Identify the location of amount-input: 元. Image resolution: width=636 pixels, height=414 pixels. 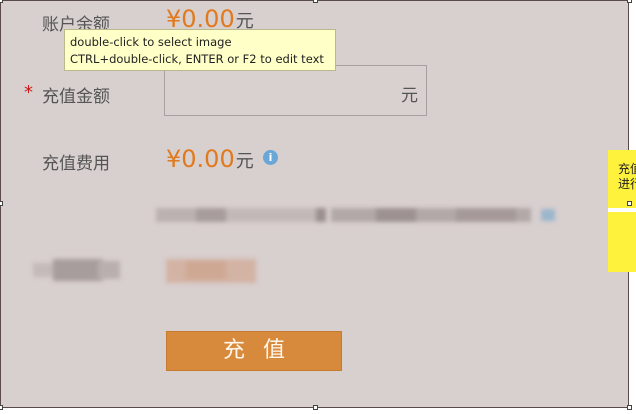
(295, 90).